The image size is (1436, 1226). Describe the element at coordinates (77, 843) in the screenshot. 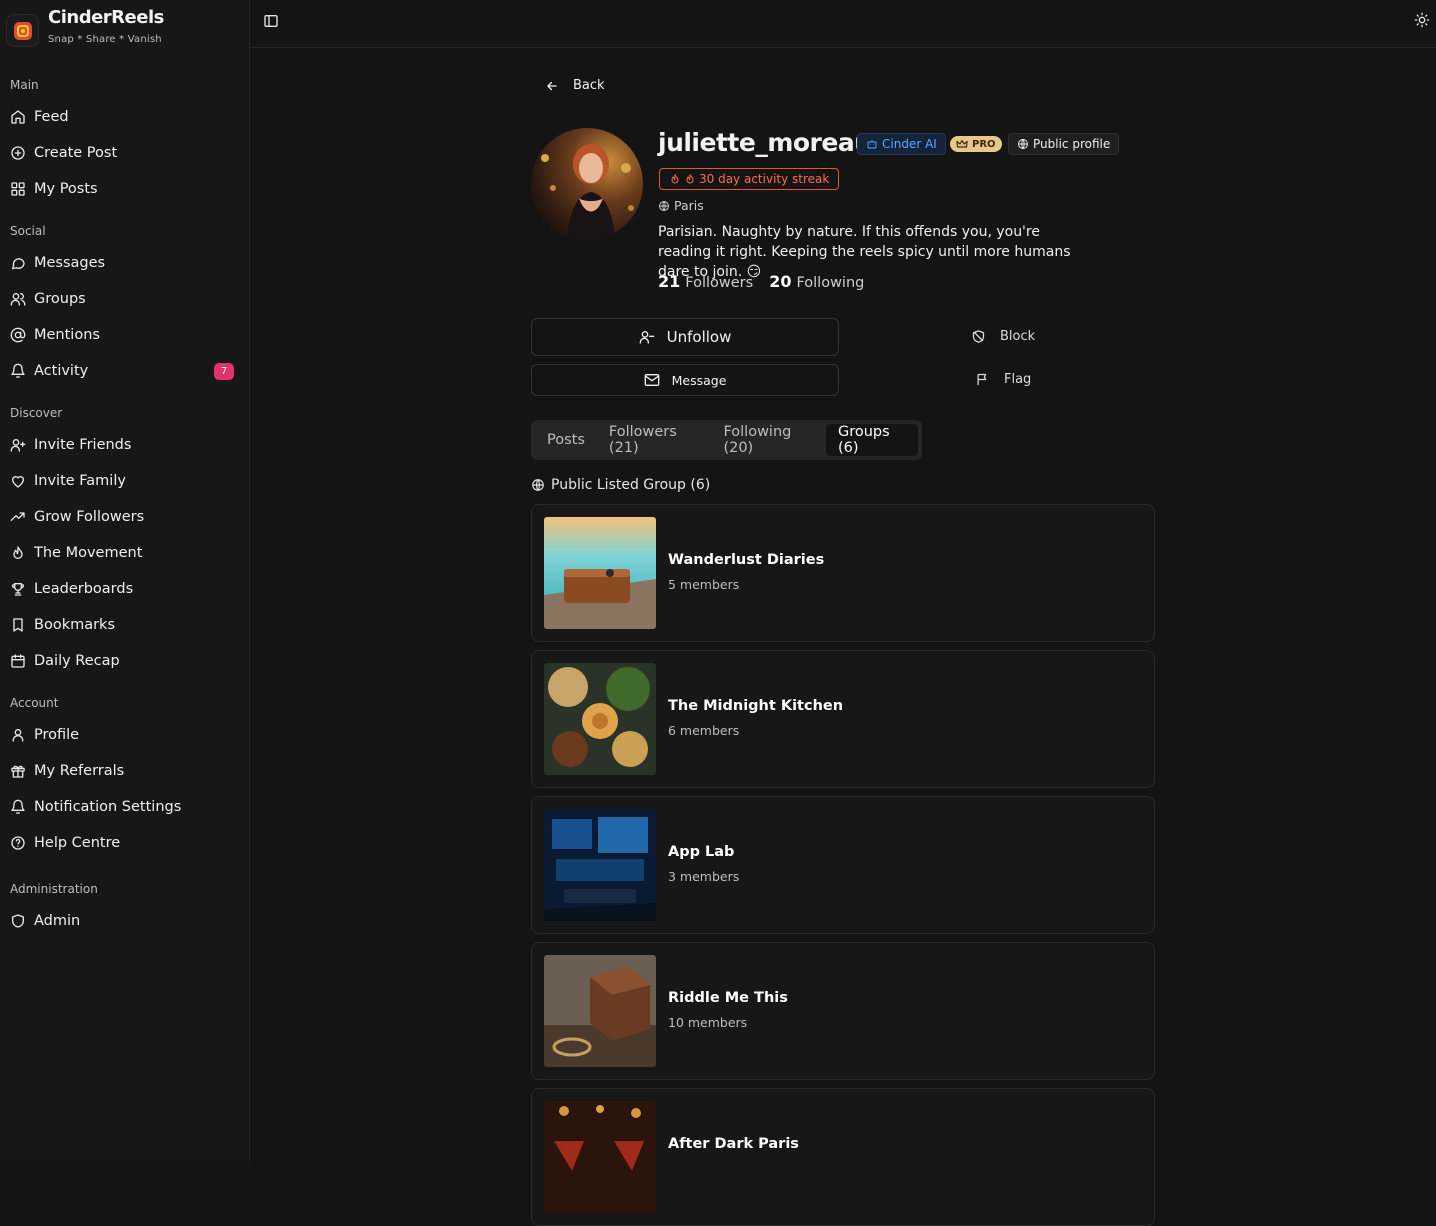

I see `sidebar-item-label: Help Centre` at that location.